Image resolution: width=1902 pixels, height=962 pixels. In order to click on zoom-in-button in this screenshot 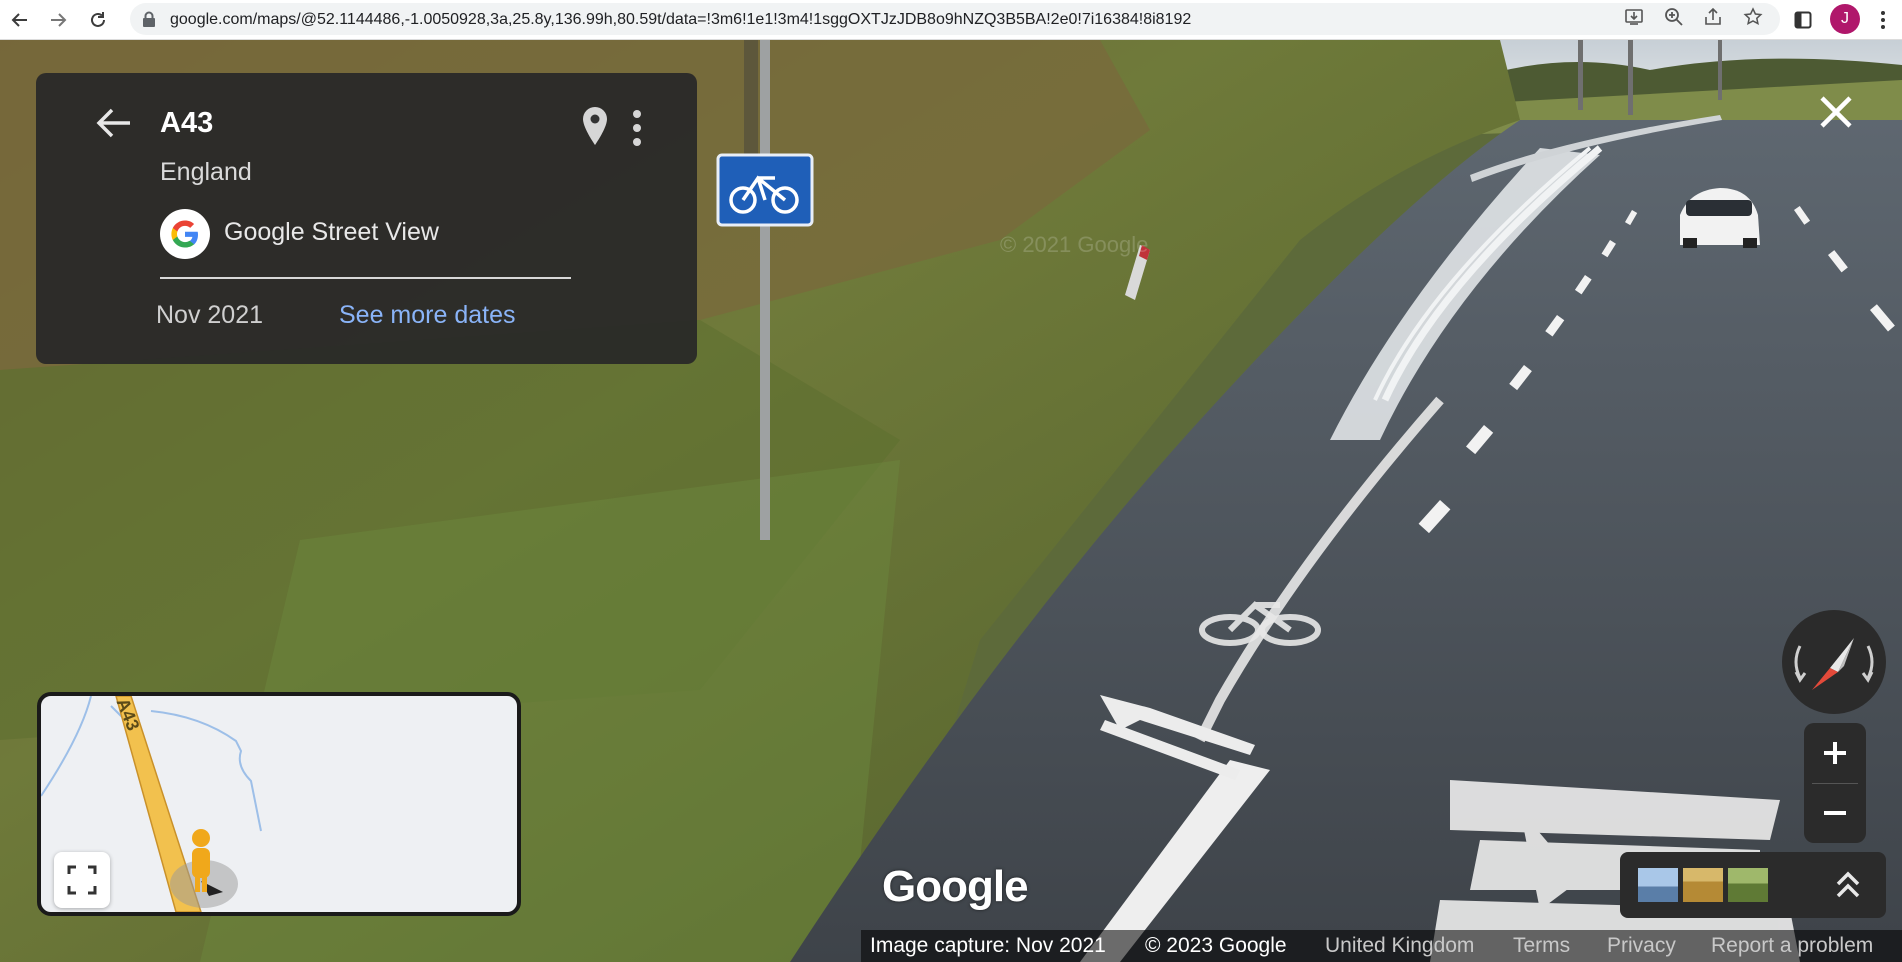, I will do `click(1835, 753)`.